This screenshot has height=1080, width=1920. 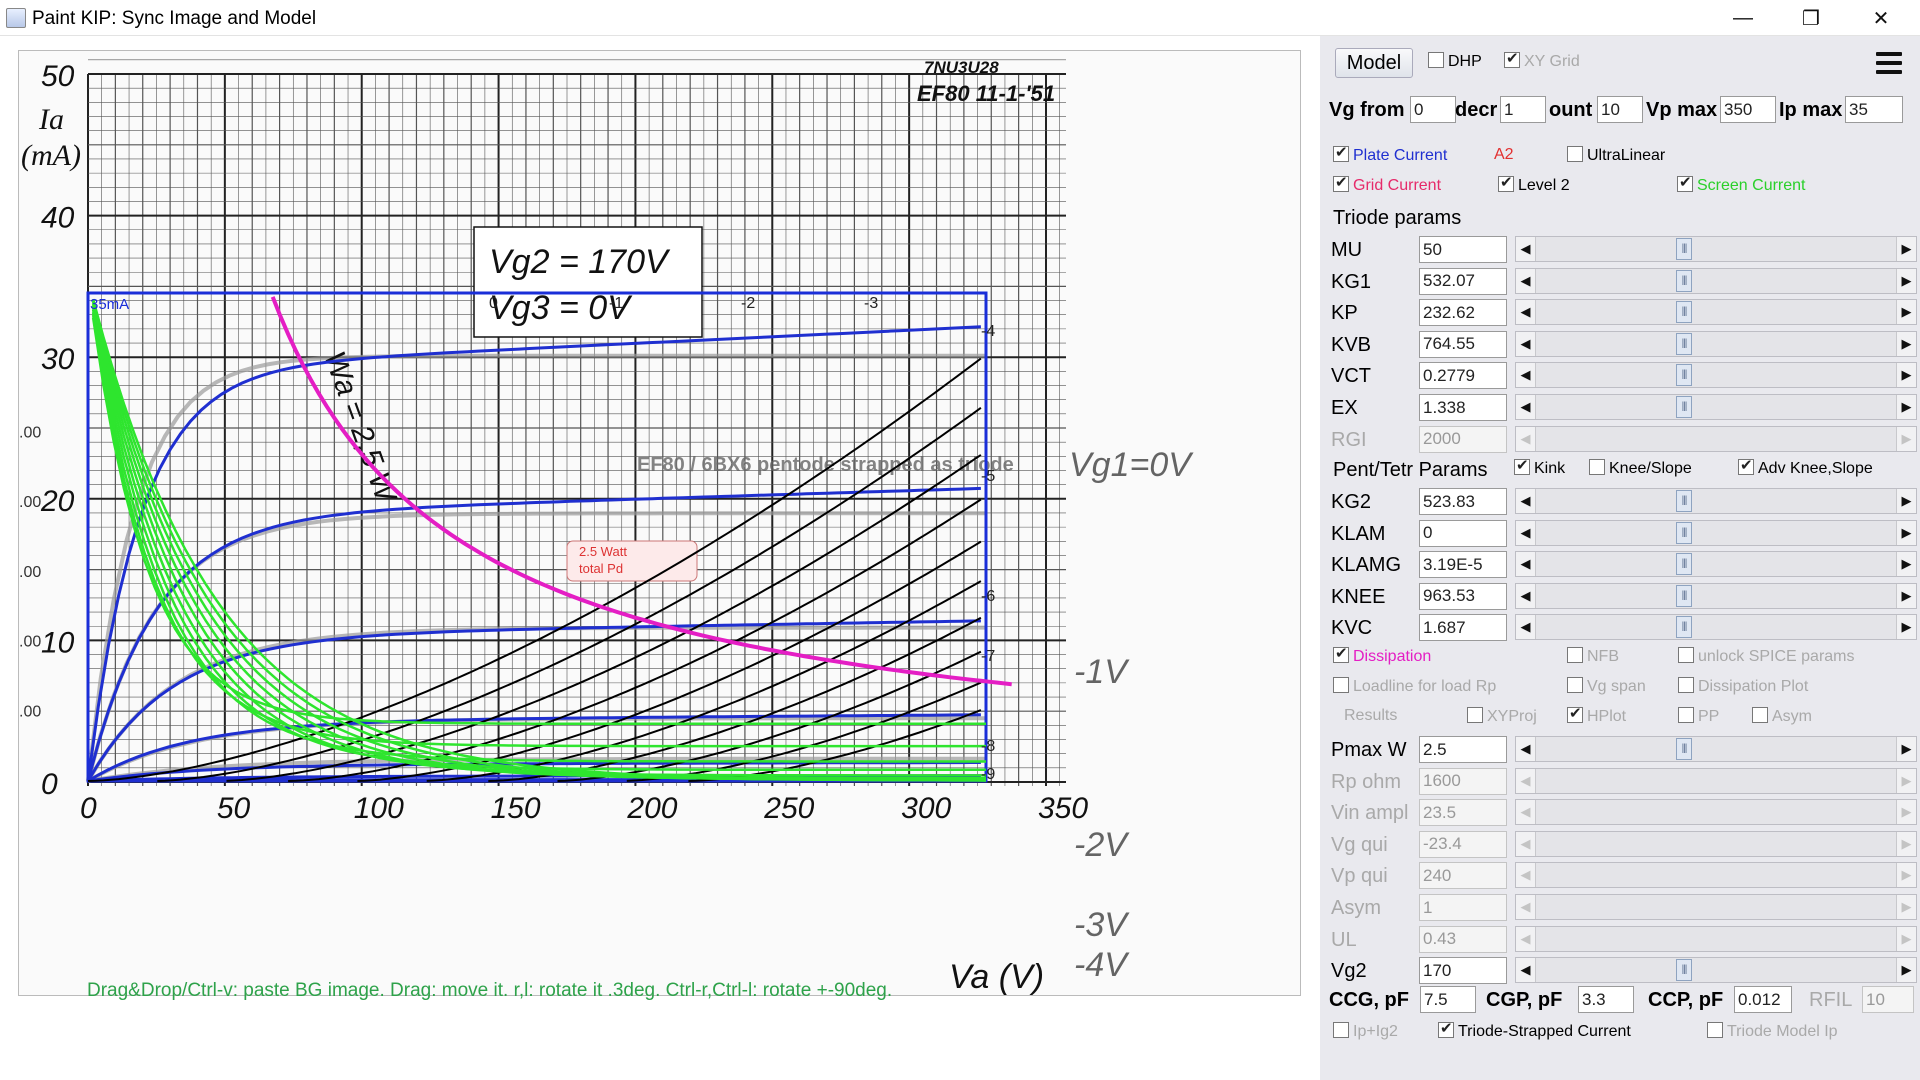 I want to click on kink-checkbox: Kink, so click(x=1539, y=467).